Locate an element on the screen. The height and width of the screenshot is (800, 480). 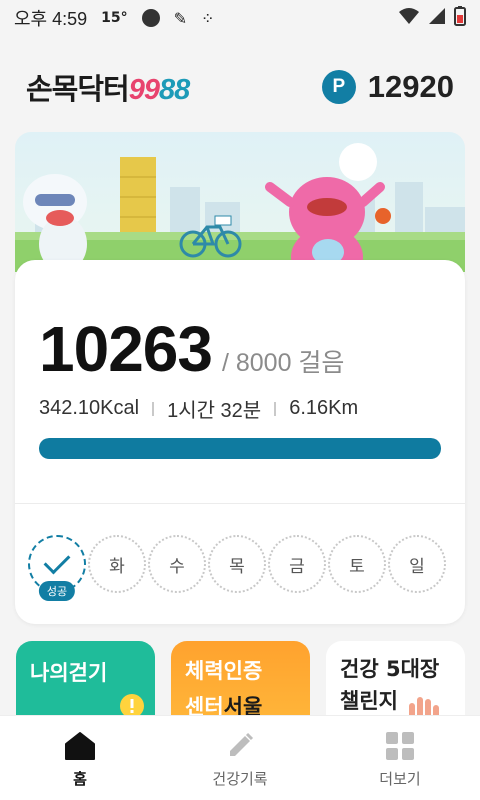
app-logo: 손목닥터 99 88 is located at coordinates (108, 87).